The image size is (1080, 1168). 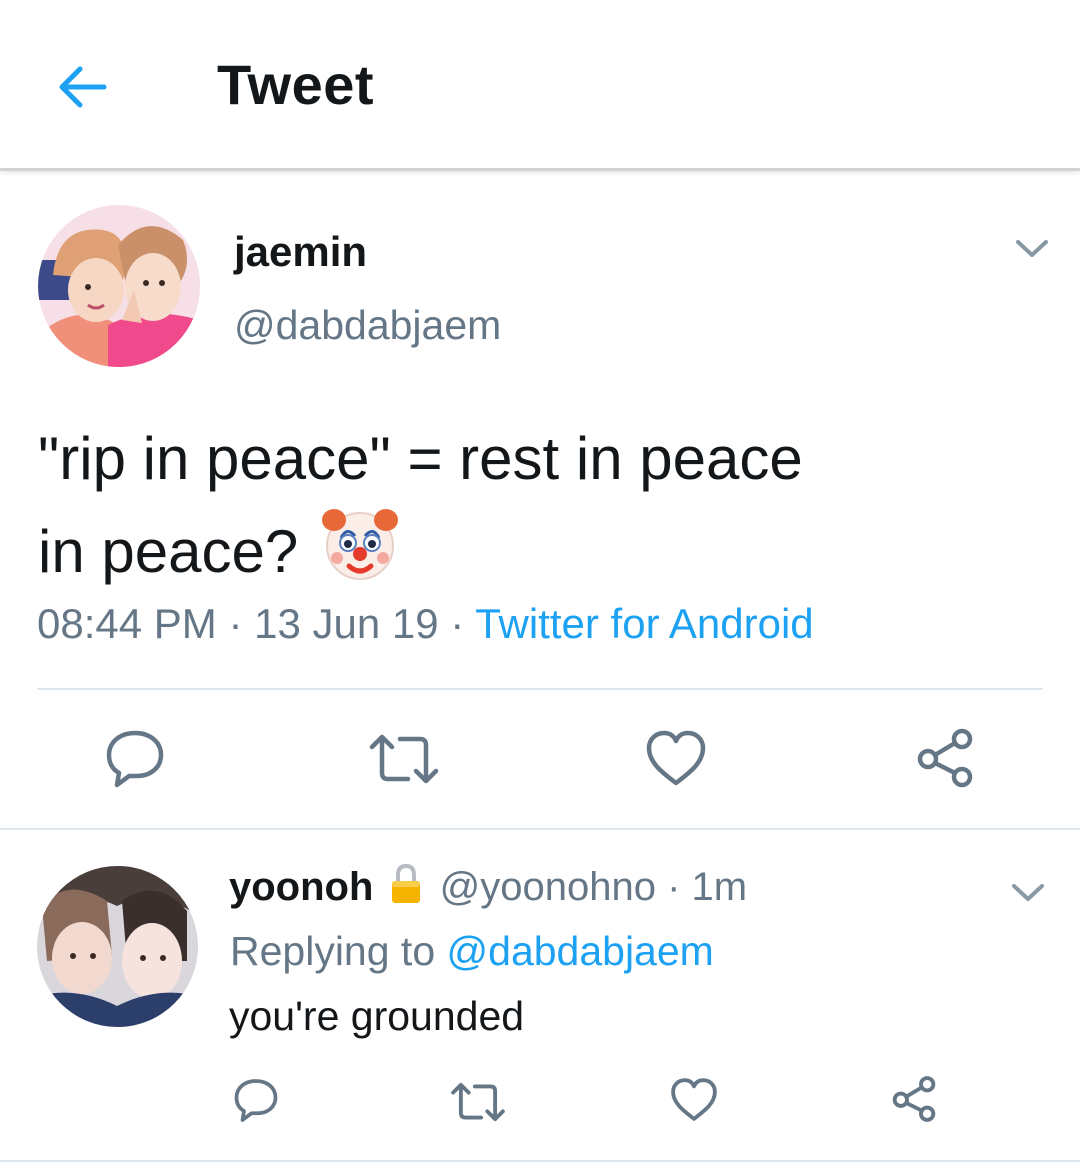 What do you see at coordinates (300, 252) in the screenshot?
I see `display-name: jaemin` at bounding box center [300, 252].